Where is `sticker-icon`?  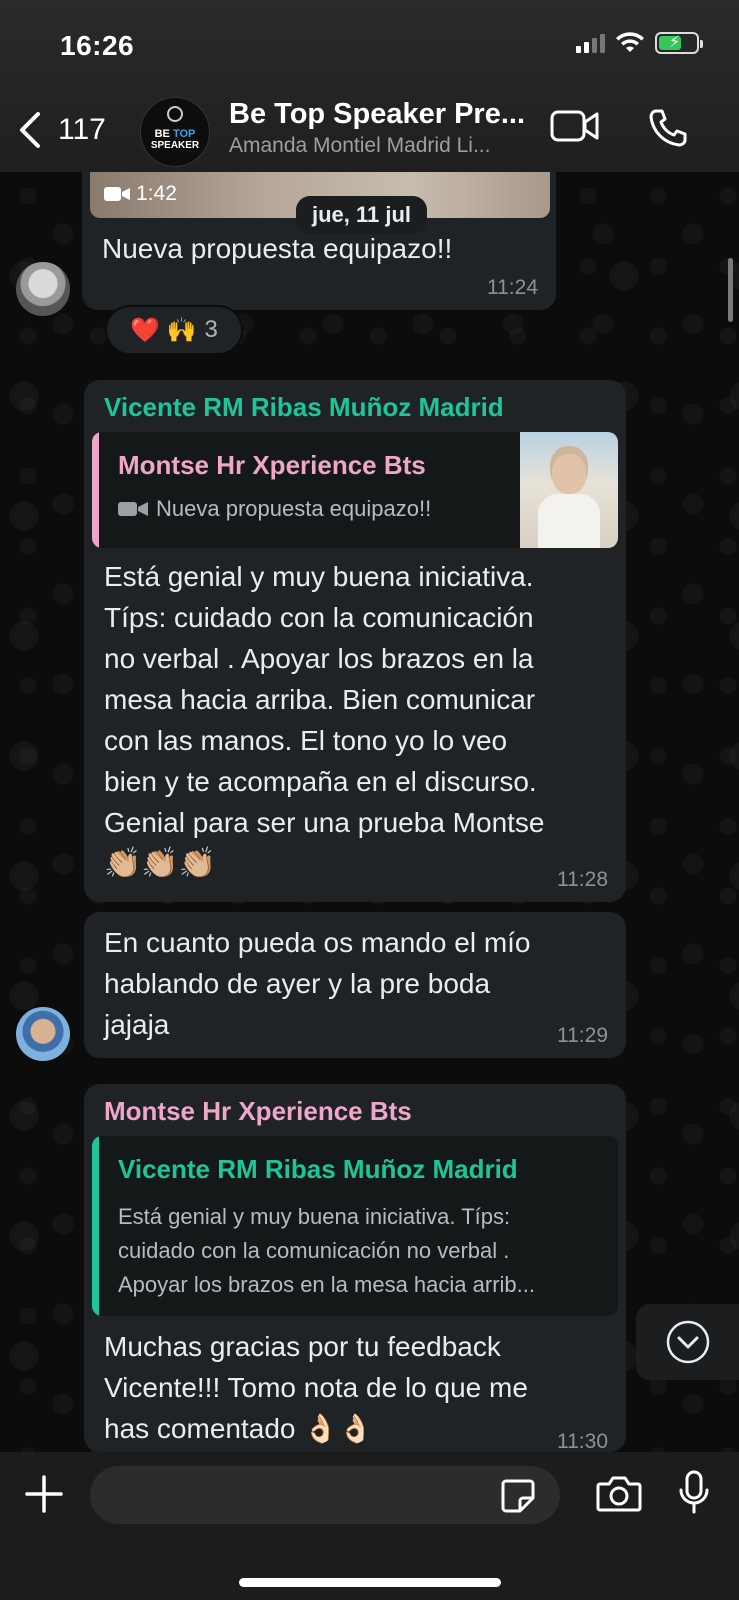
sticker-icon is located at coordinates (518, 1496).